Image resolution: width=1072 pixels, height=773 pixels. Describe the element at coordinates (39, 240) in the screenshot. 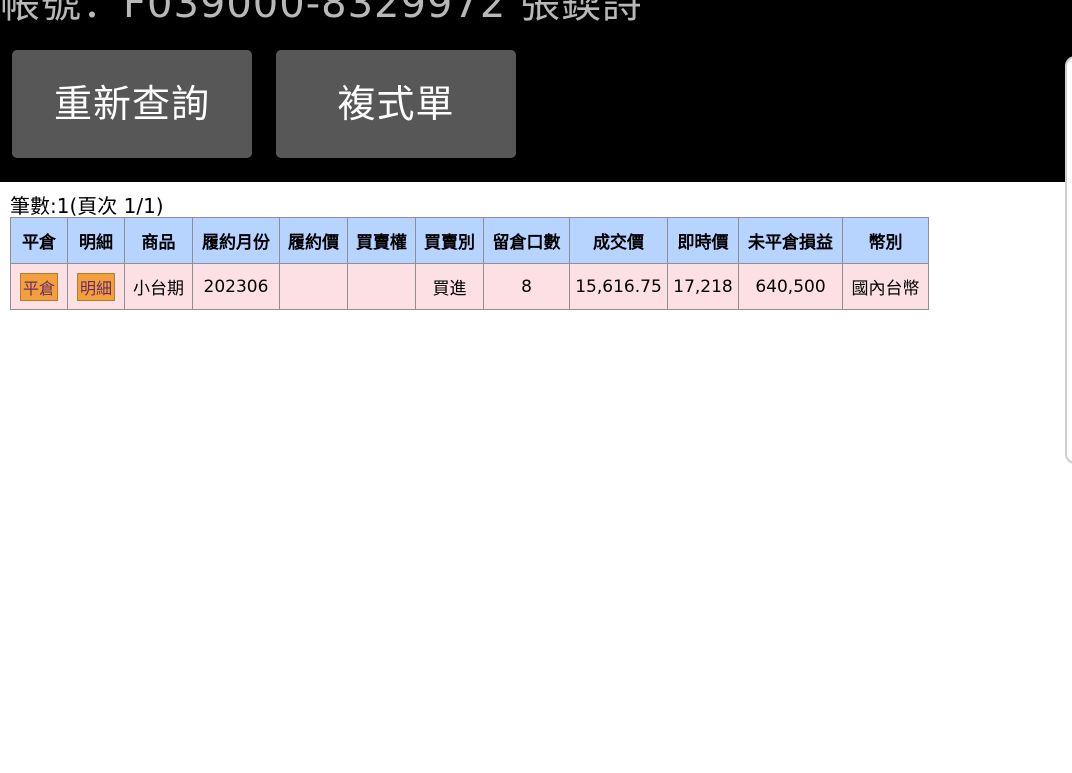

I see `column-header-close: 平倉` at that location.